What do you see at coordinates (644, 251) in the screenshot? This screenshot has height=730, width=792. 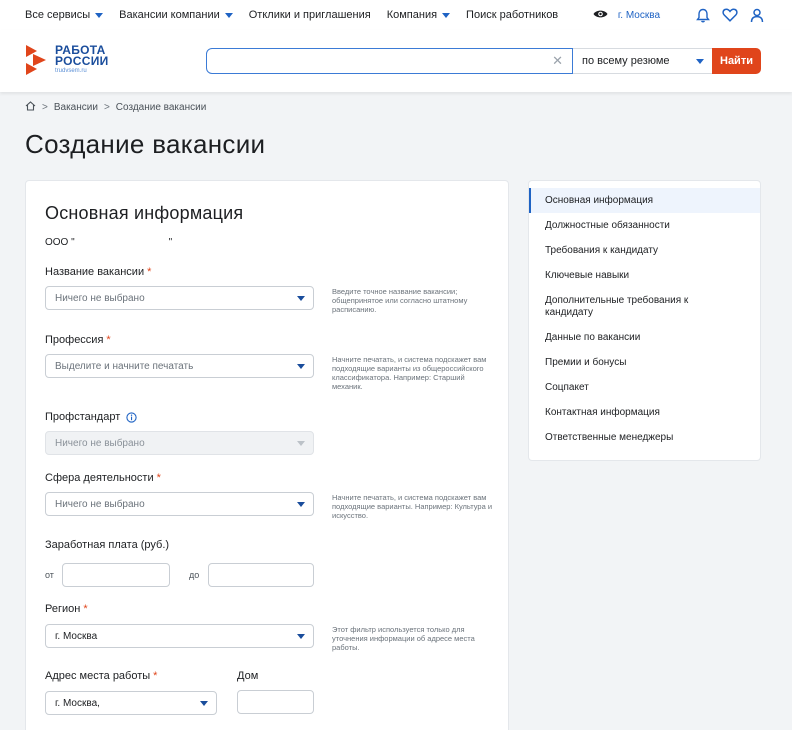 I see `sidenav-item-requirements: Требования к кандидату` at bounding box center [644, 251].